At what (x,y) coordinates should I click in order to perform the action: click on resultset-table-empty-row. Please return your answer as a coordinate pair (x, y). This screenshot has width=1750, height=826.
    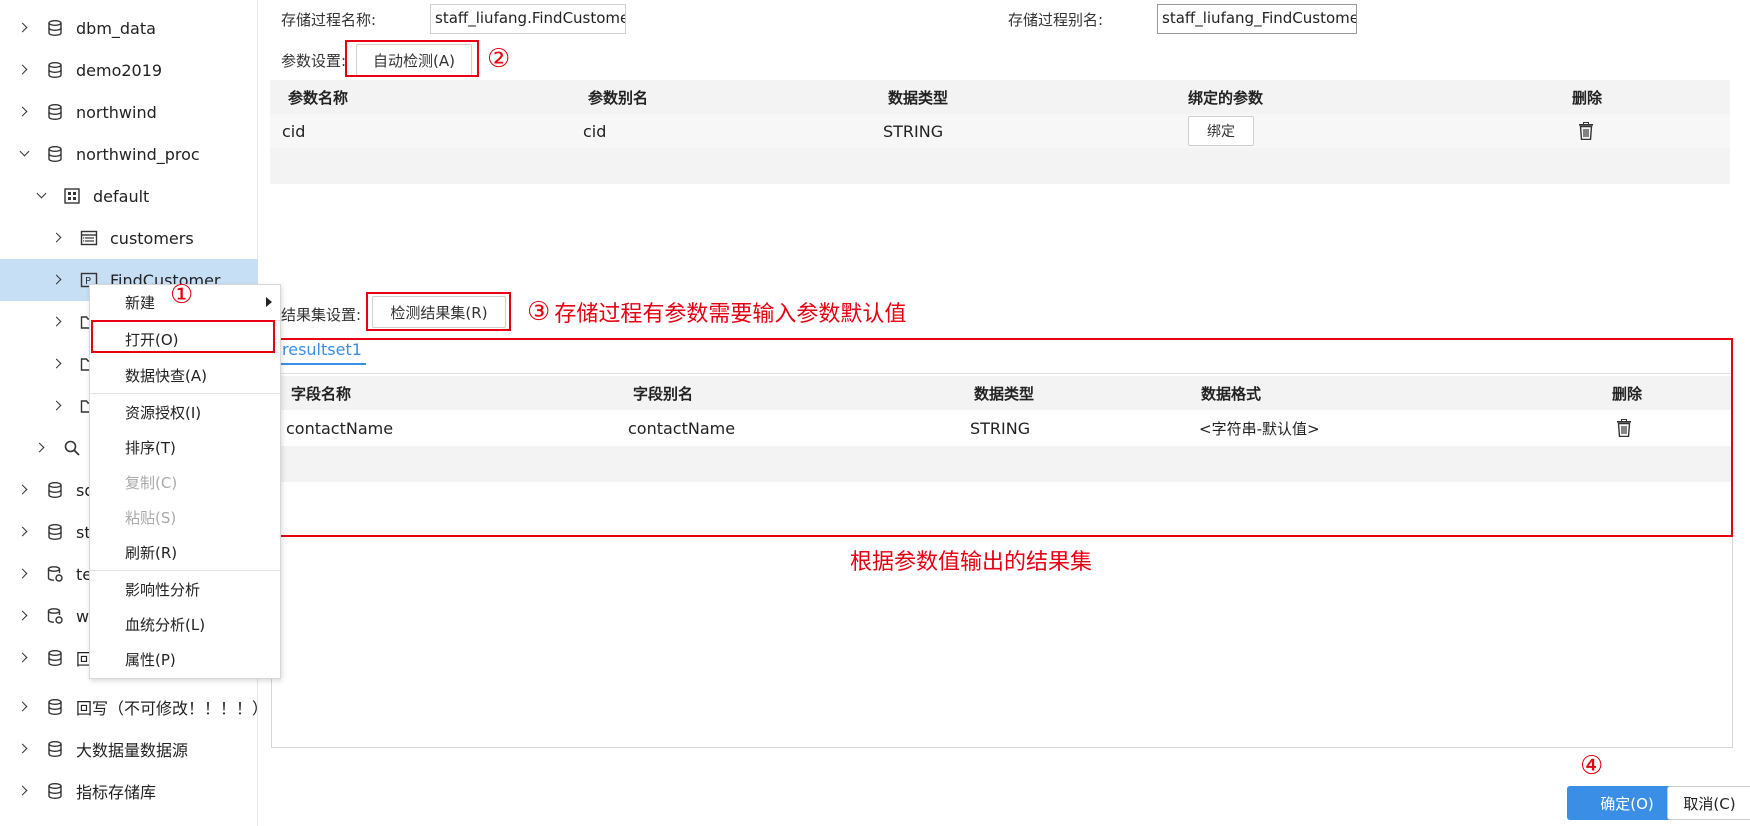
    Looking at the image, I should click on (1005, 464).